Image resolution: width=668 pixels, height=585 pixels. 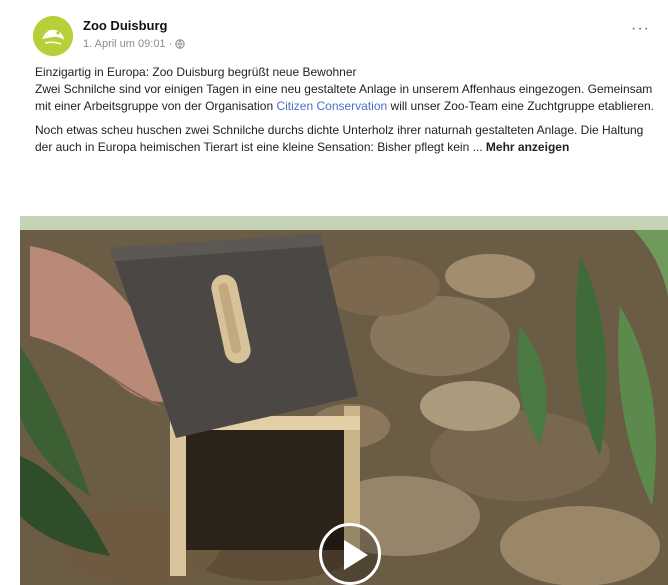 I want to click on page-avatar, so click(x=53, y=36).